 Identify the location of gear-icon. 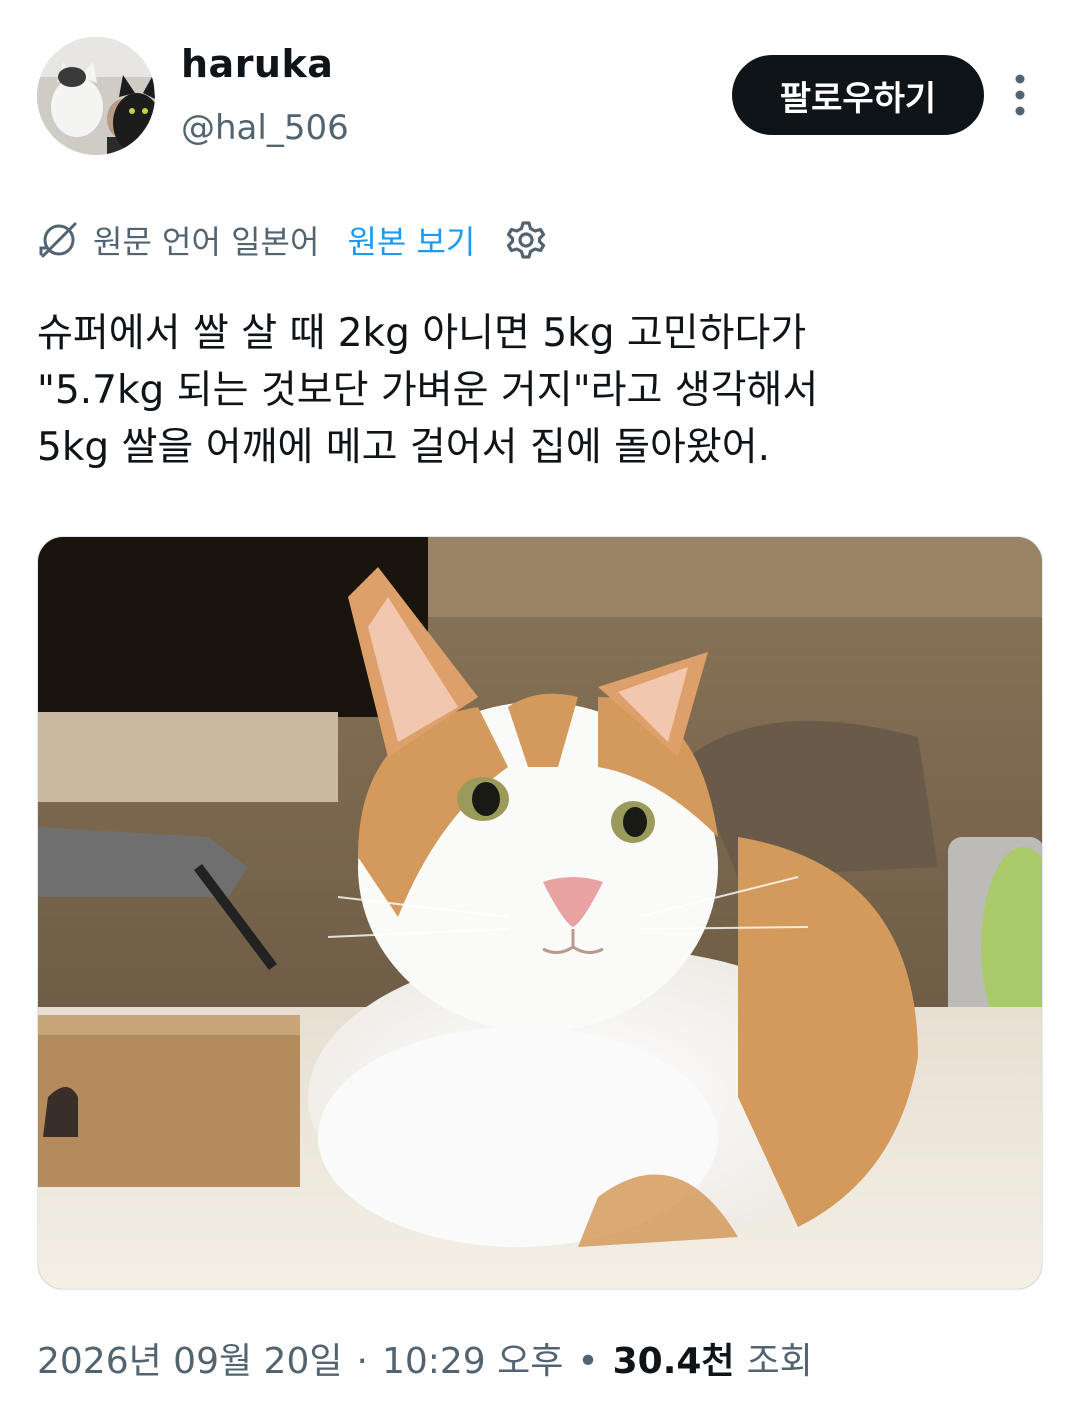
(526, 240).